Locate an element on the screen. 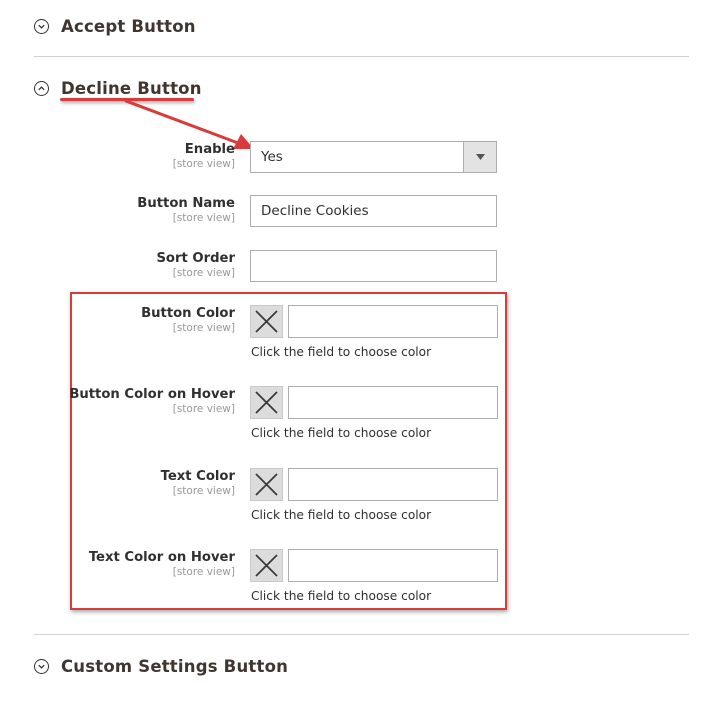 The width and height of the screenshot is (714, 704). section-custom-settings-button: Custom Settings Button is located at coordinates (161, 666).